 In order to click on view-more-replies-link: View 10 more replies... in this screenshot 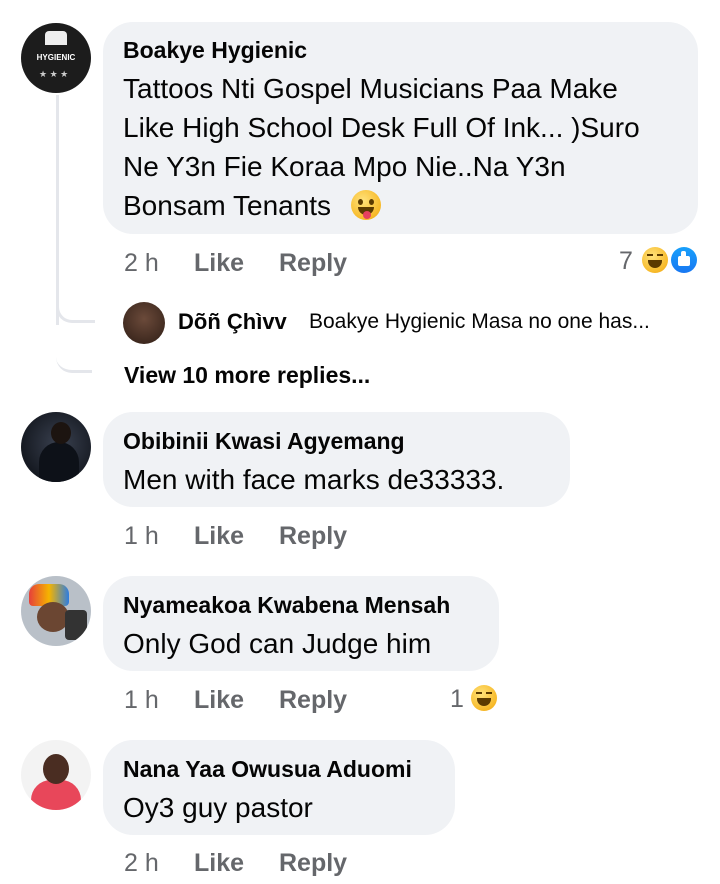, I will do `click(247, 375)`.